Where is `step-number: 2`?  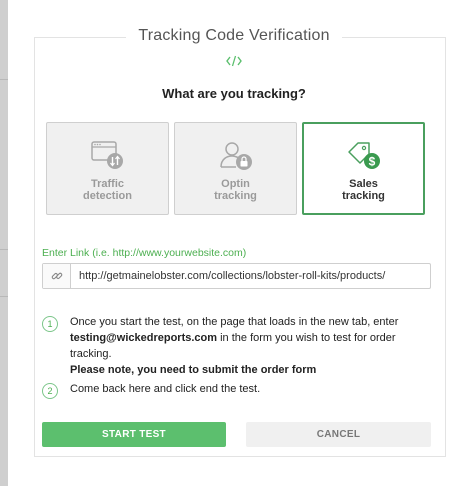
step-number: 2 is located at coordinates (50, 391).